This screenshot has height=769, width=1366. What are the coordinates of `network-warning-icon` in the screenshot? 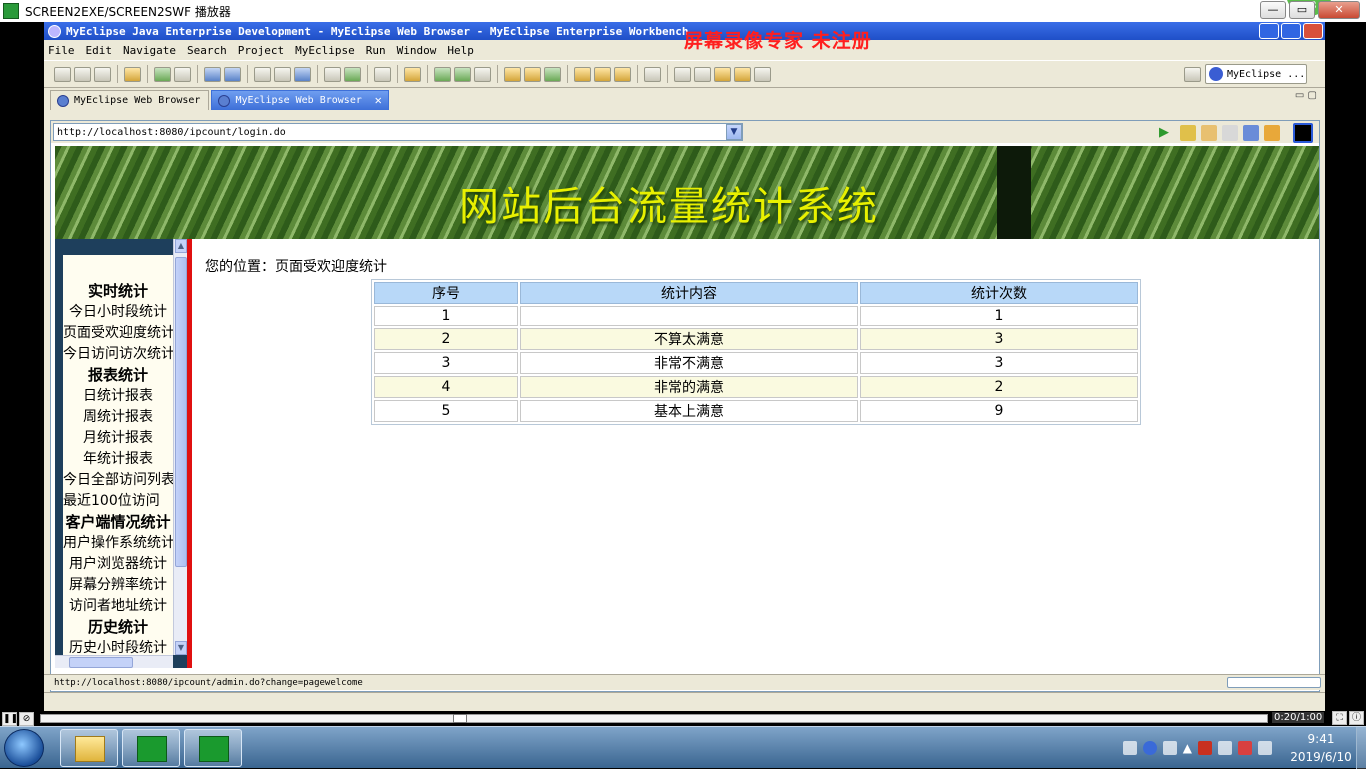 It's located at (1245, 748).